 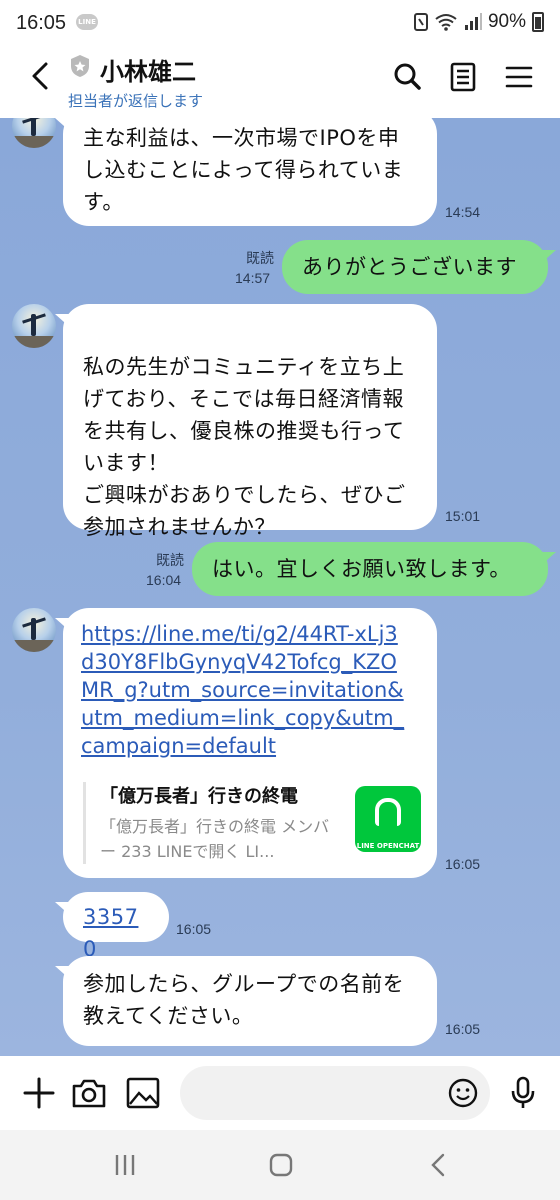 I want to click on message-bubble-incoming: 主な利益は、一次市場でIPOを申し込むことによって得られています。, so click(x=250, y=172).